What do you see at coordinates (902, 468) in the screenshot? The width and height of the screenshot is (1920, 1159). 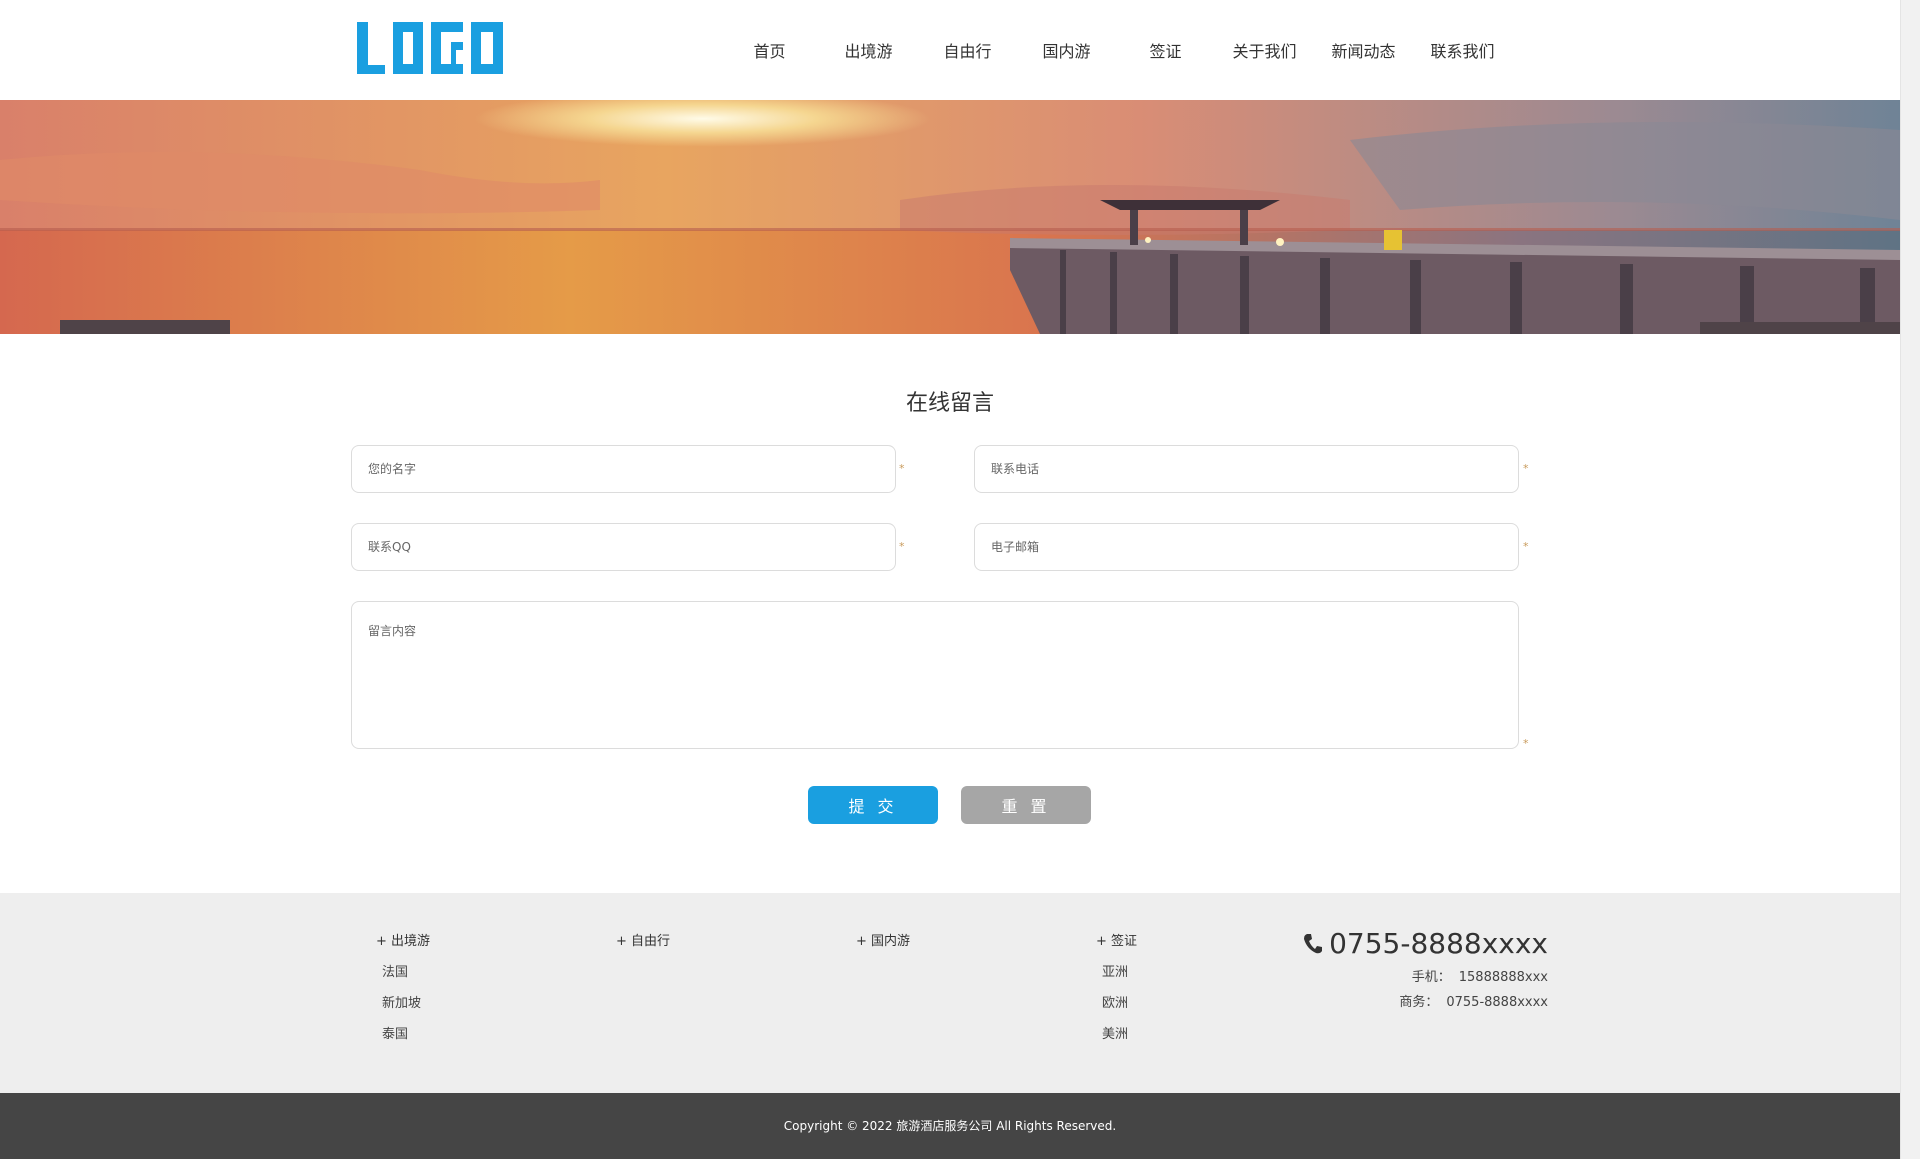 I see `name-required-mark: *` at bounding box center [902, 468].